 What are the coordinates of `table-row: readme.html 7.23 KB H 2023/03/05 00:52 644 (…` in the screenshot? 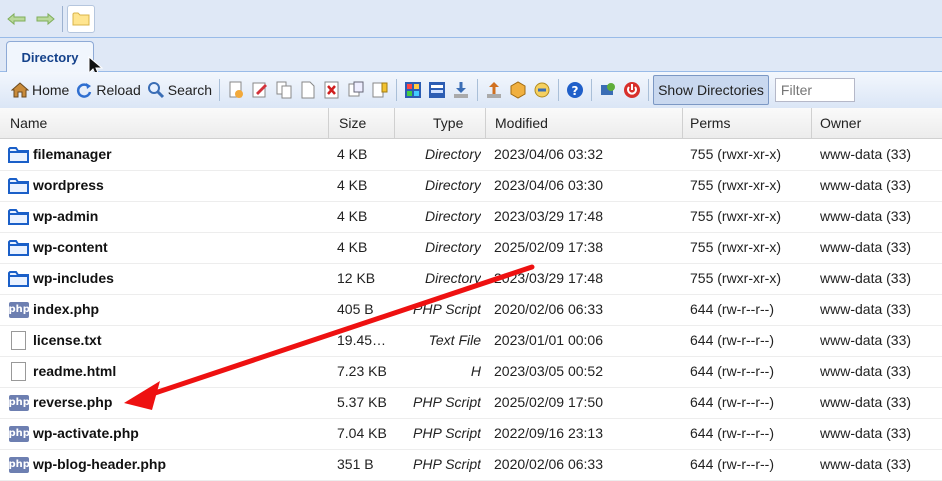 It's located at (471, 372).